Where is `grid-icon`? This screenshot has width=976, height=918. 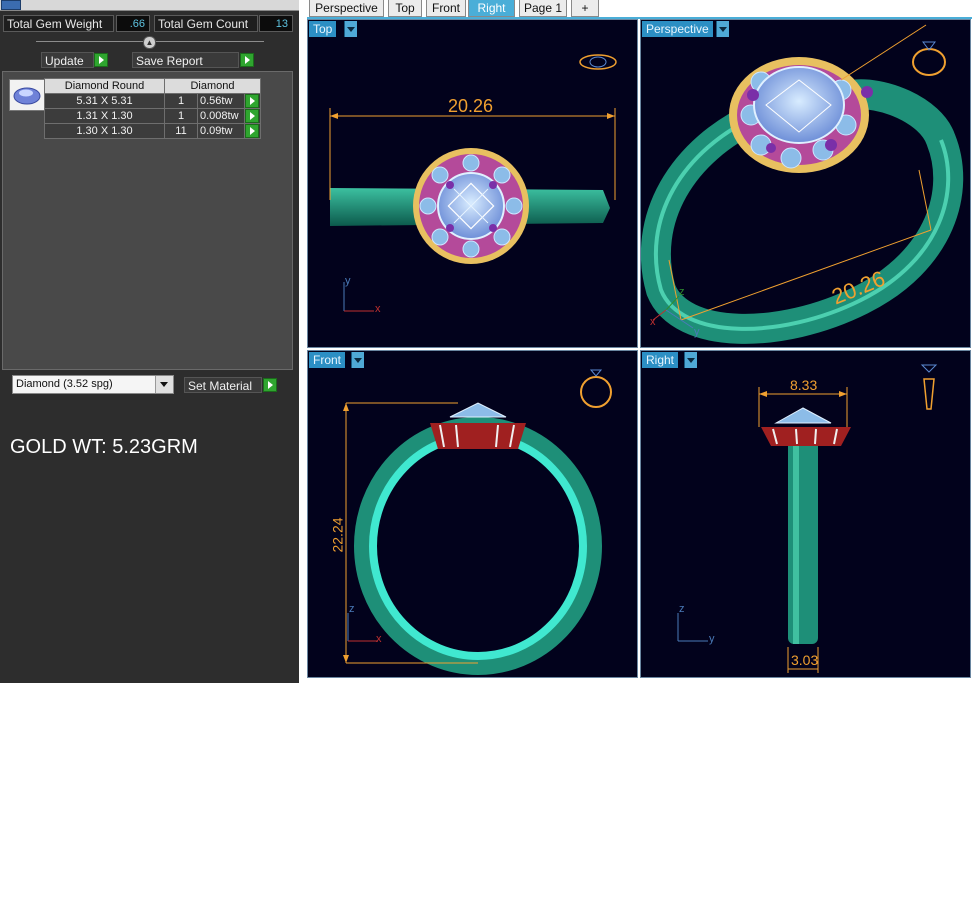
grid-icon is located at coordinates (11, 5).